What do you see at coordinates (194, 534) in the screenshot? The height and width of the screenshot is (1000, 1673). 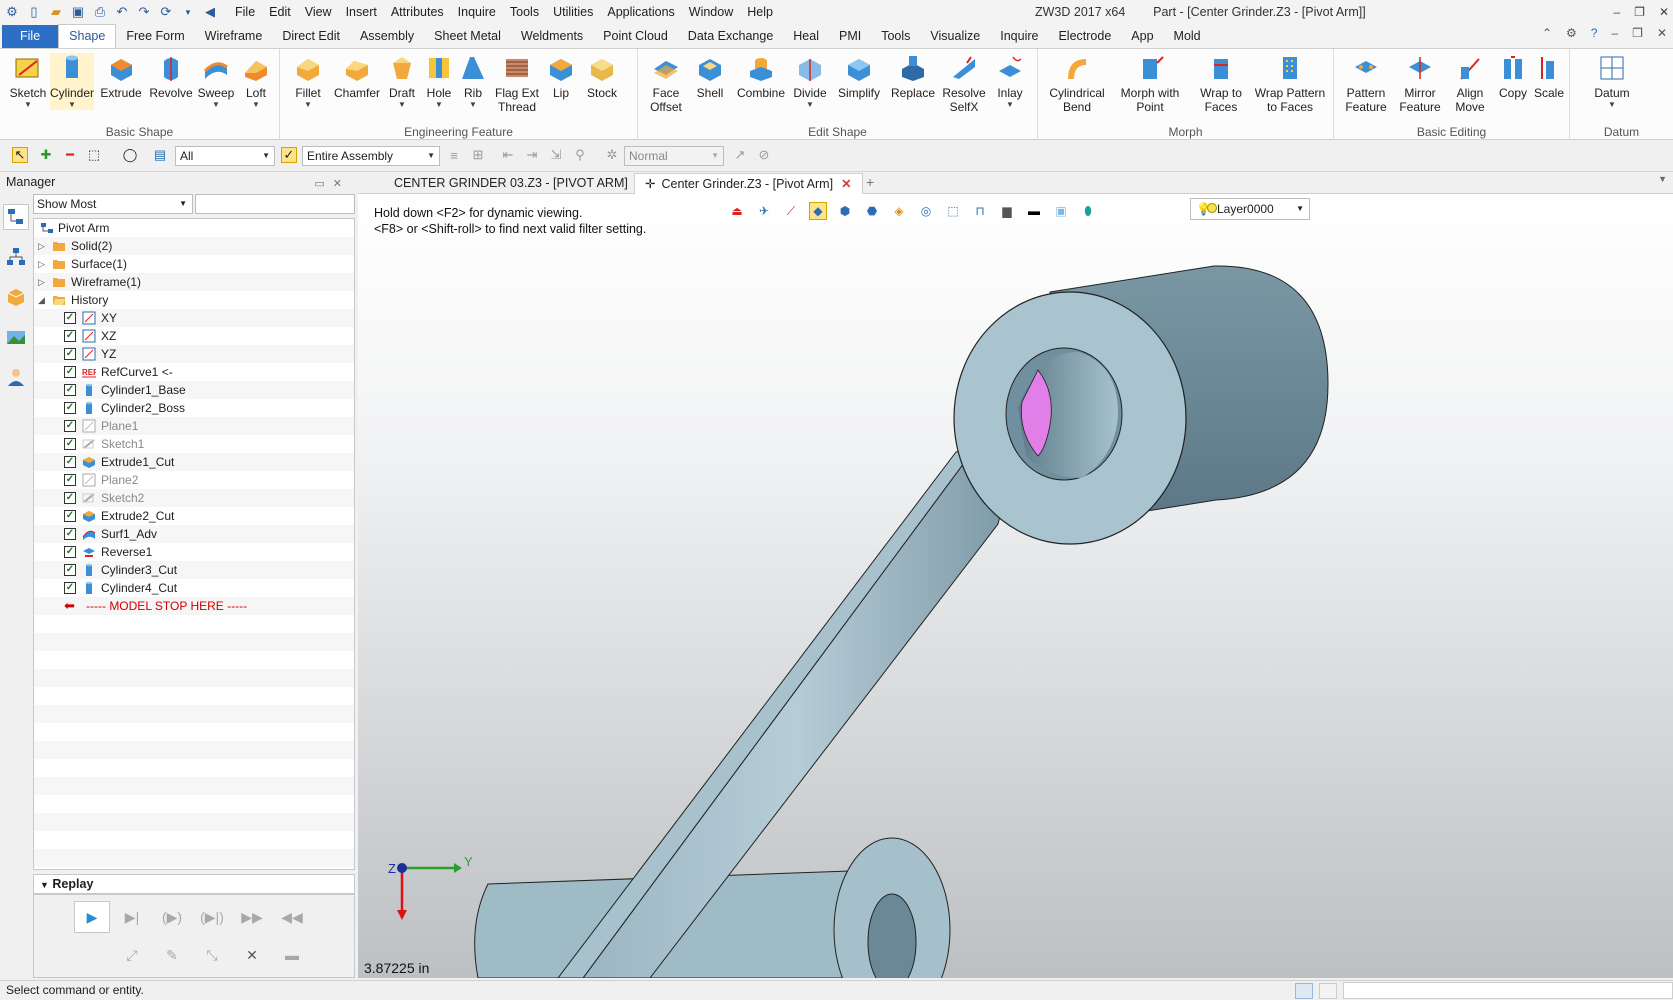 I see `tree-row-history: ✓ Surf1_Adv` at bounding box center [194, 534].